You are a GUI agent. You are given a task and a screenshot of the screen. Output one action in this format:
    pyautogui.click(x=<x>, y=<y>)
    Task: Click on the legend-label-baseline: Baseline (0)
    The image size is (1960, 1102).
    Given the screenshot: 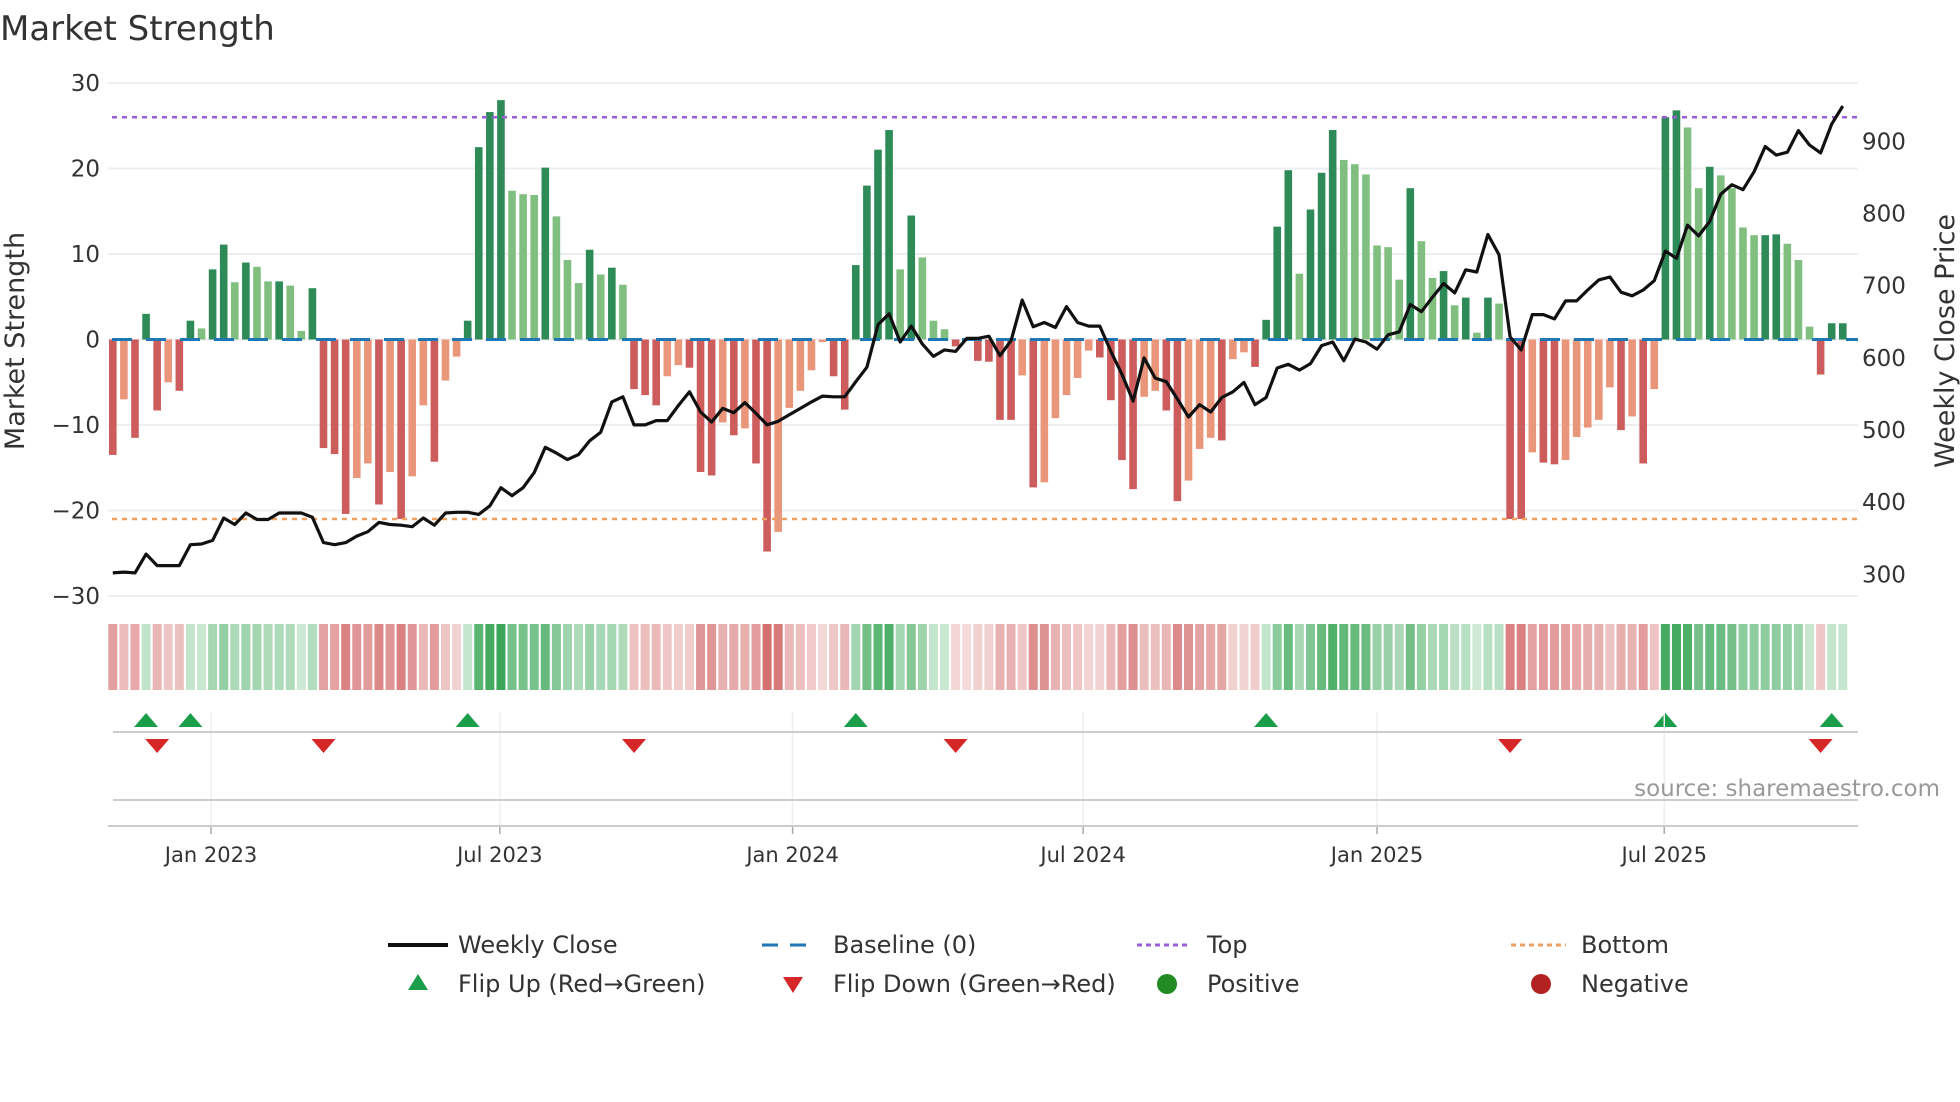 What is the action you would take?
    pyautogui.click(x=904, y=945)
    